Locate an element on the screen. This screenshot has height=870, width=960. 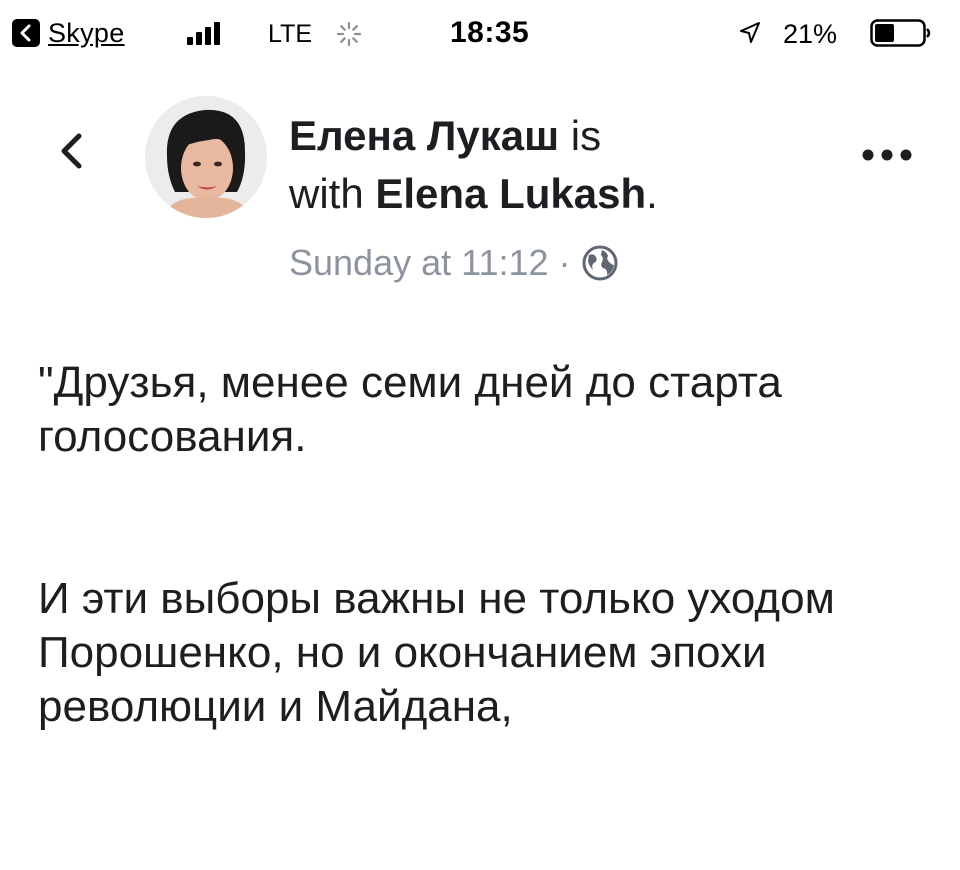
location-arrow-icon is located at coordinates (750, 32).